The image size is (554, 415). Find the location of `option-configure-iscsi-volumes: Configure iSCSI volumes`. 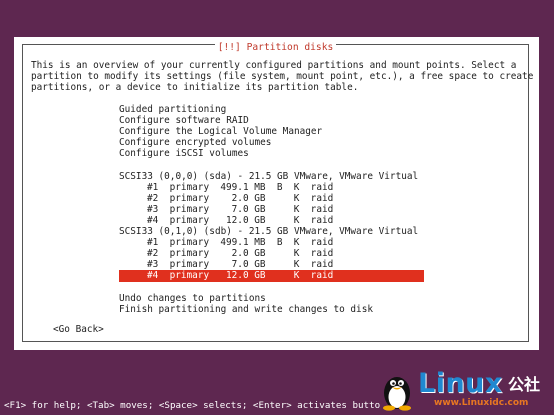

option-configure-iscsi-volumes: Configure iSCSI volumes is located at coordinates (271, 153).